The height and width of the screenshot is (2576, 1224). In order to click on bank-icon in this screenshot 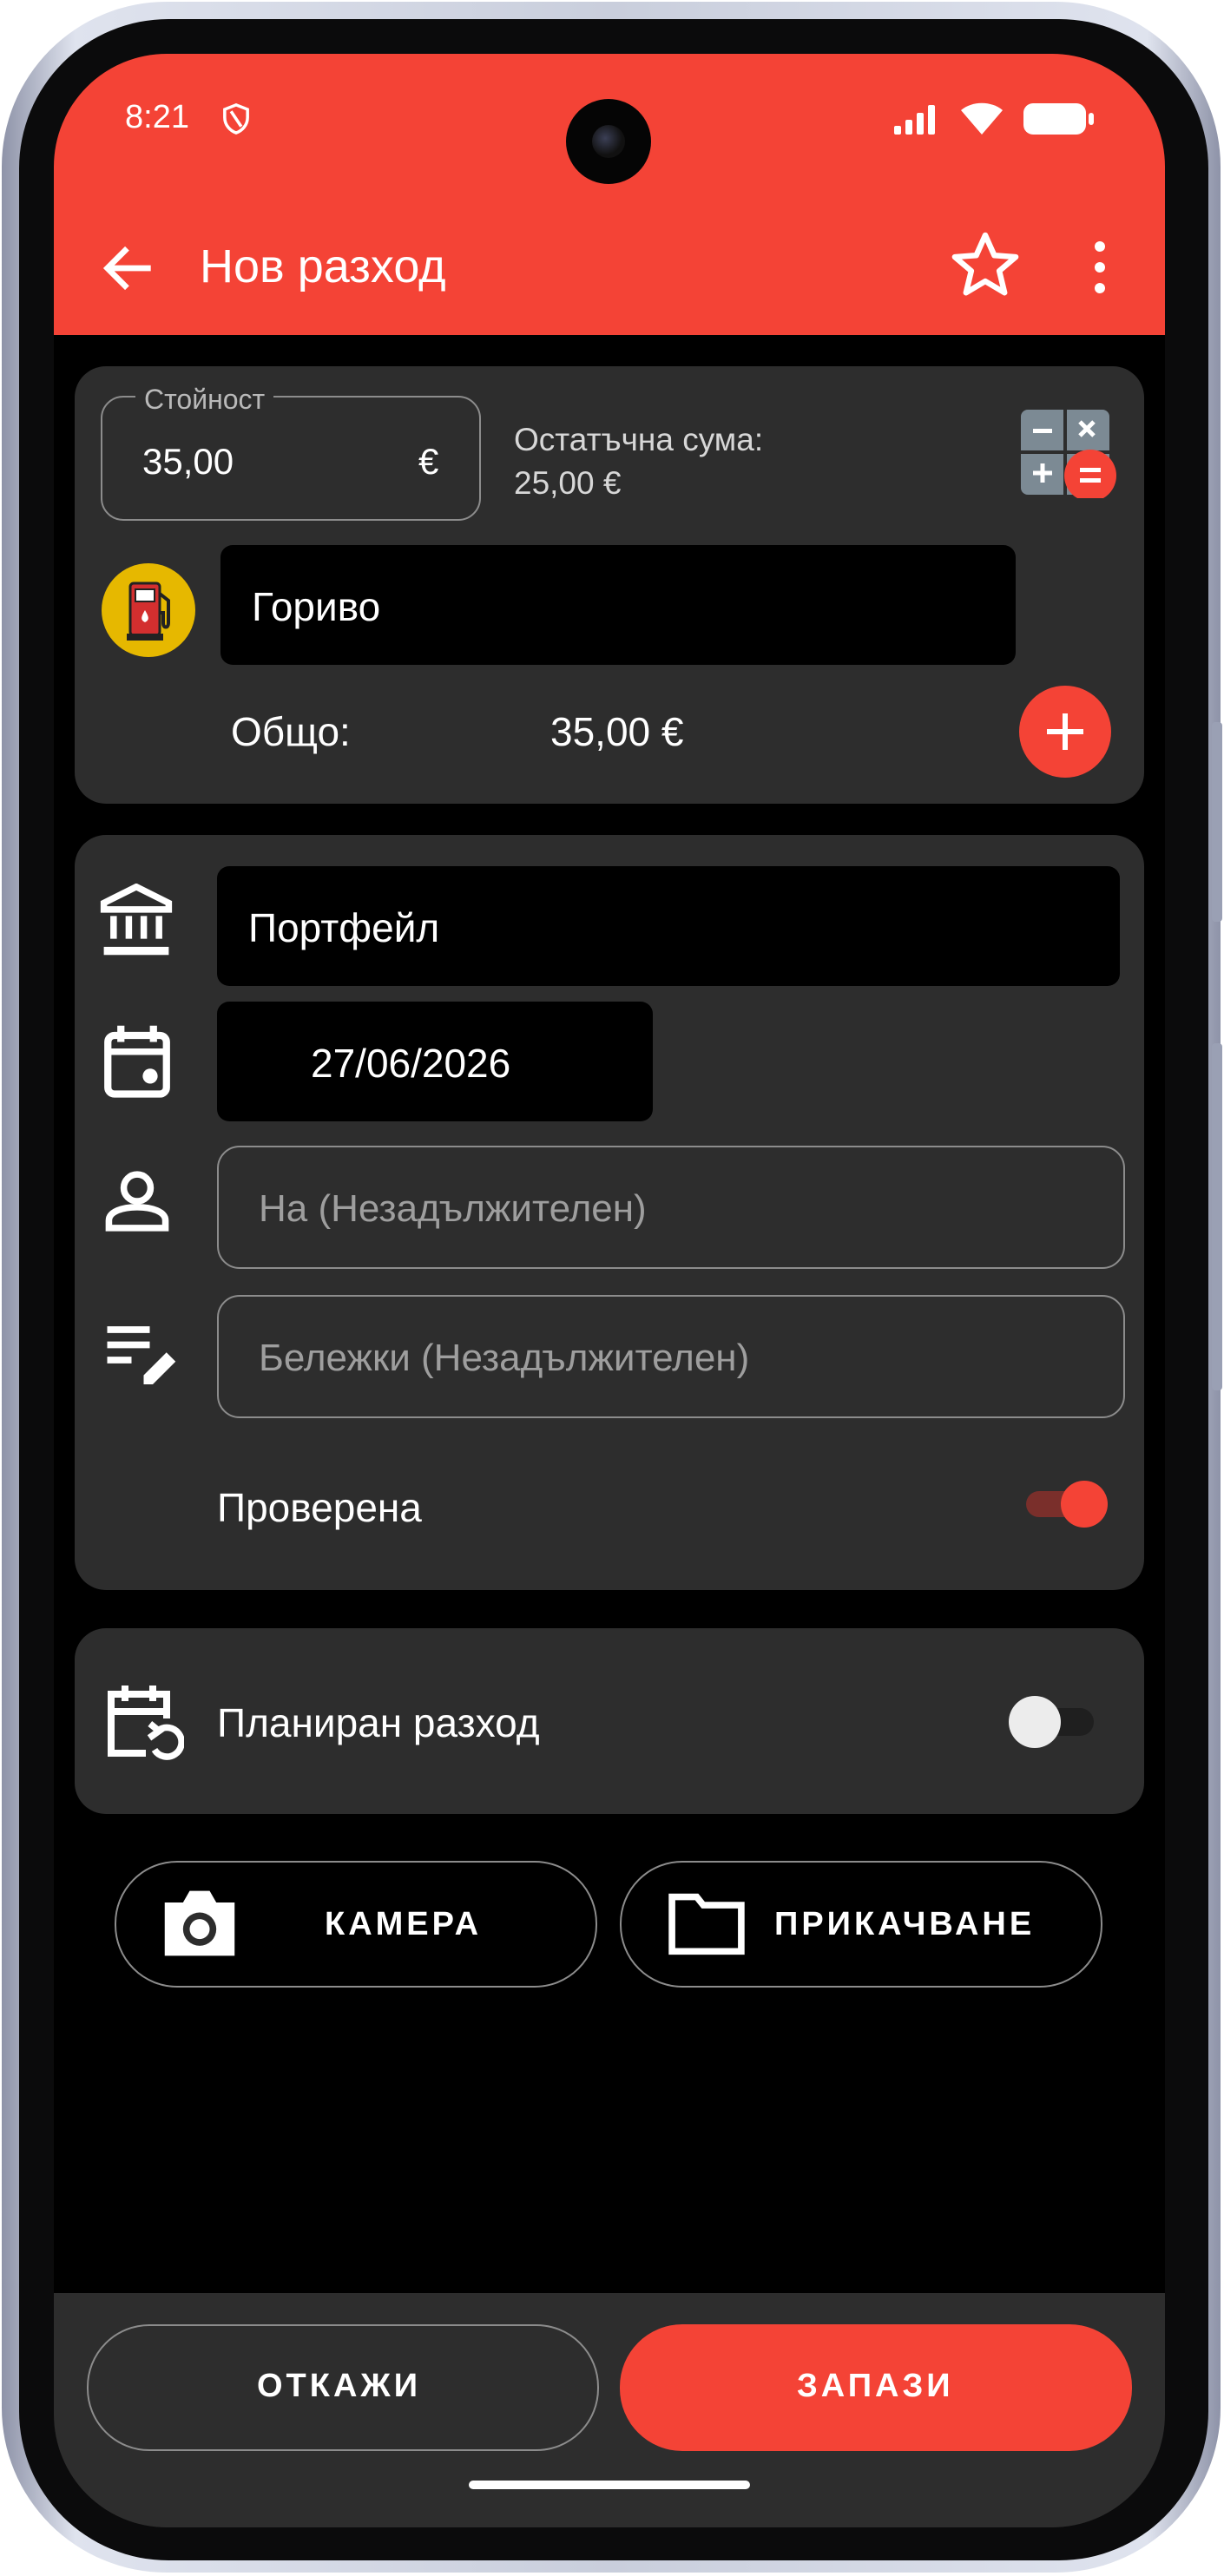, I will do `click(136, 920)`.